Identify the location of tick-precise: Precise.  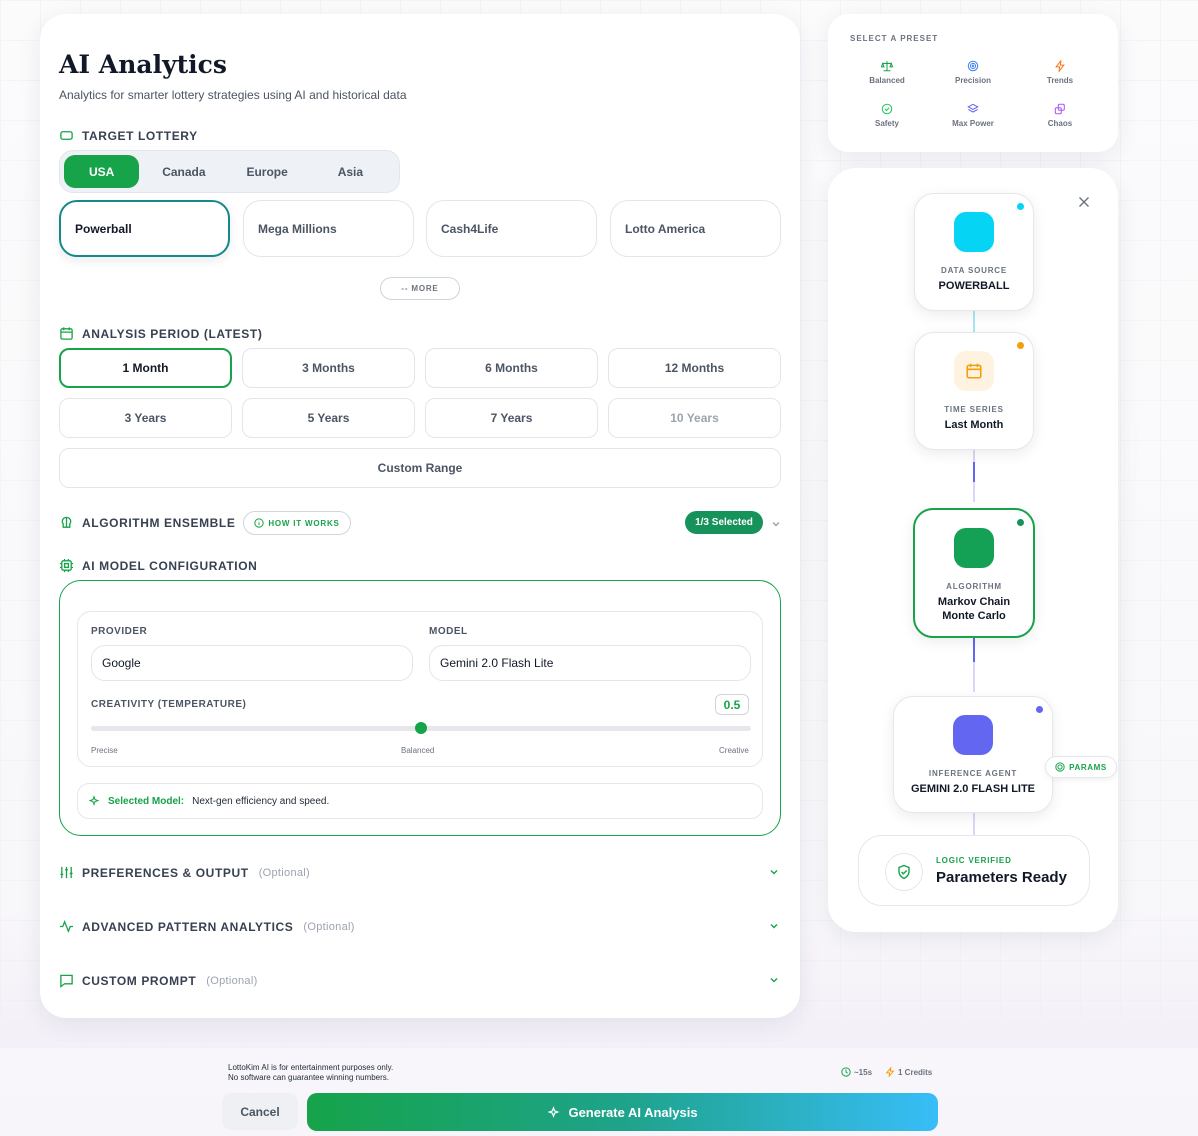
(104, 750).